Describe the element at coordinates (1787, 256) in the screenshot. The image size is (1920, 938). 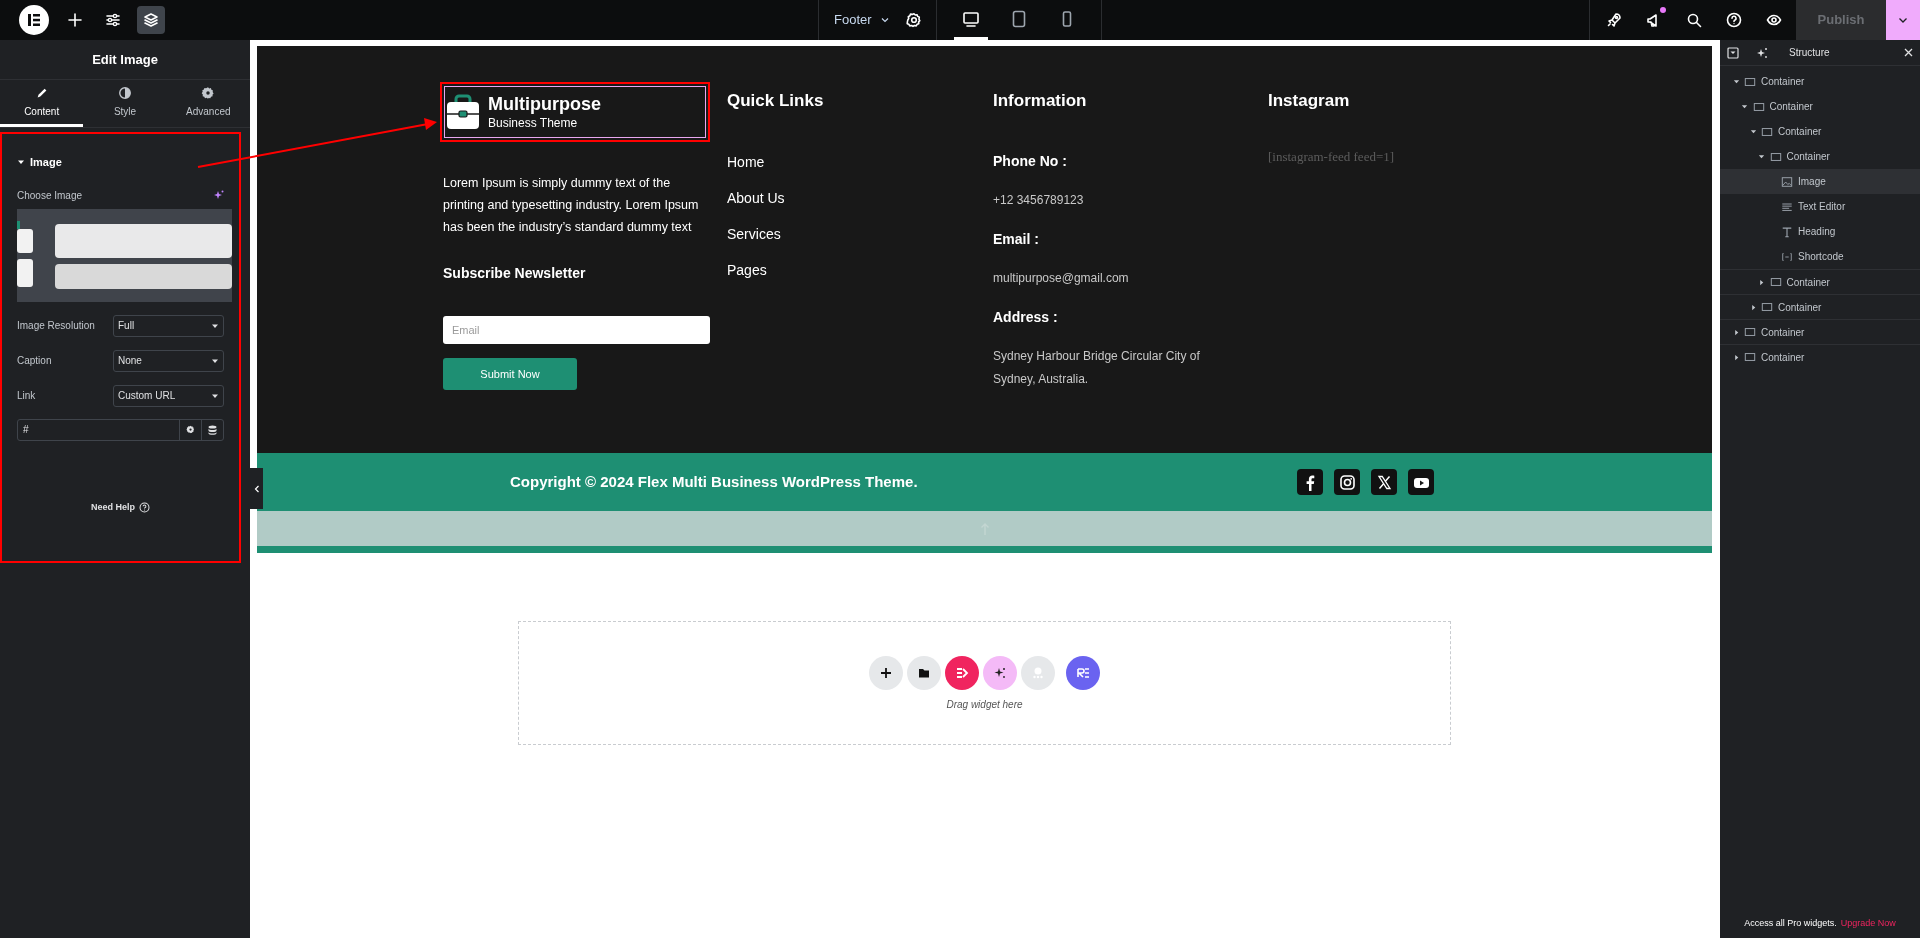
I see `brackets-icon` at that location.